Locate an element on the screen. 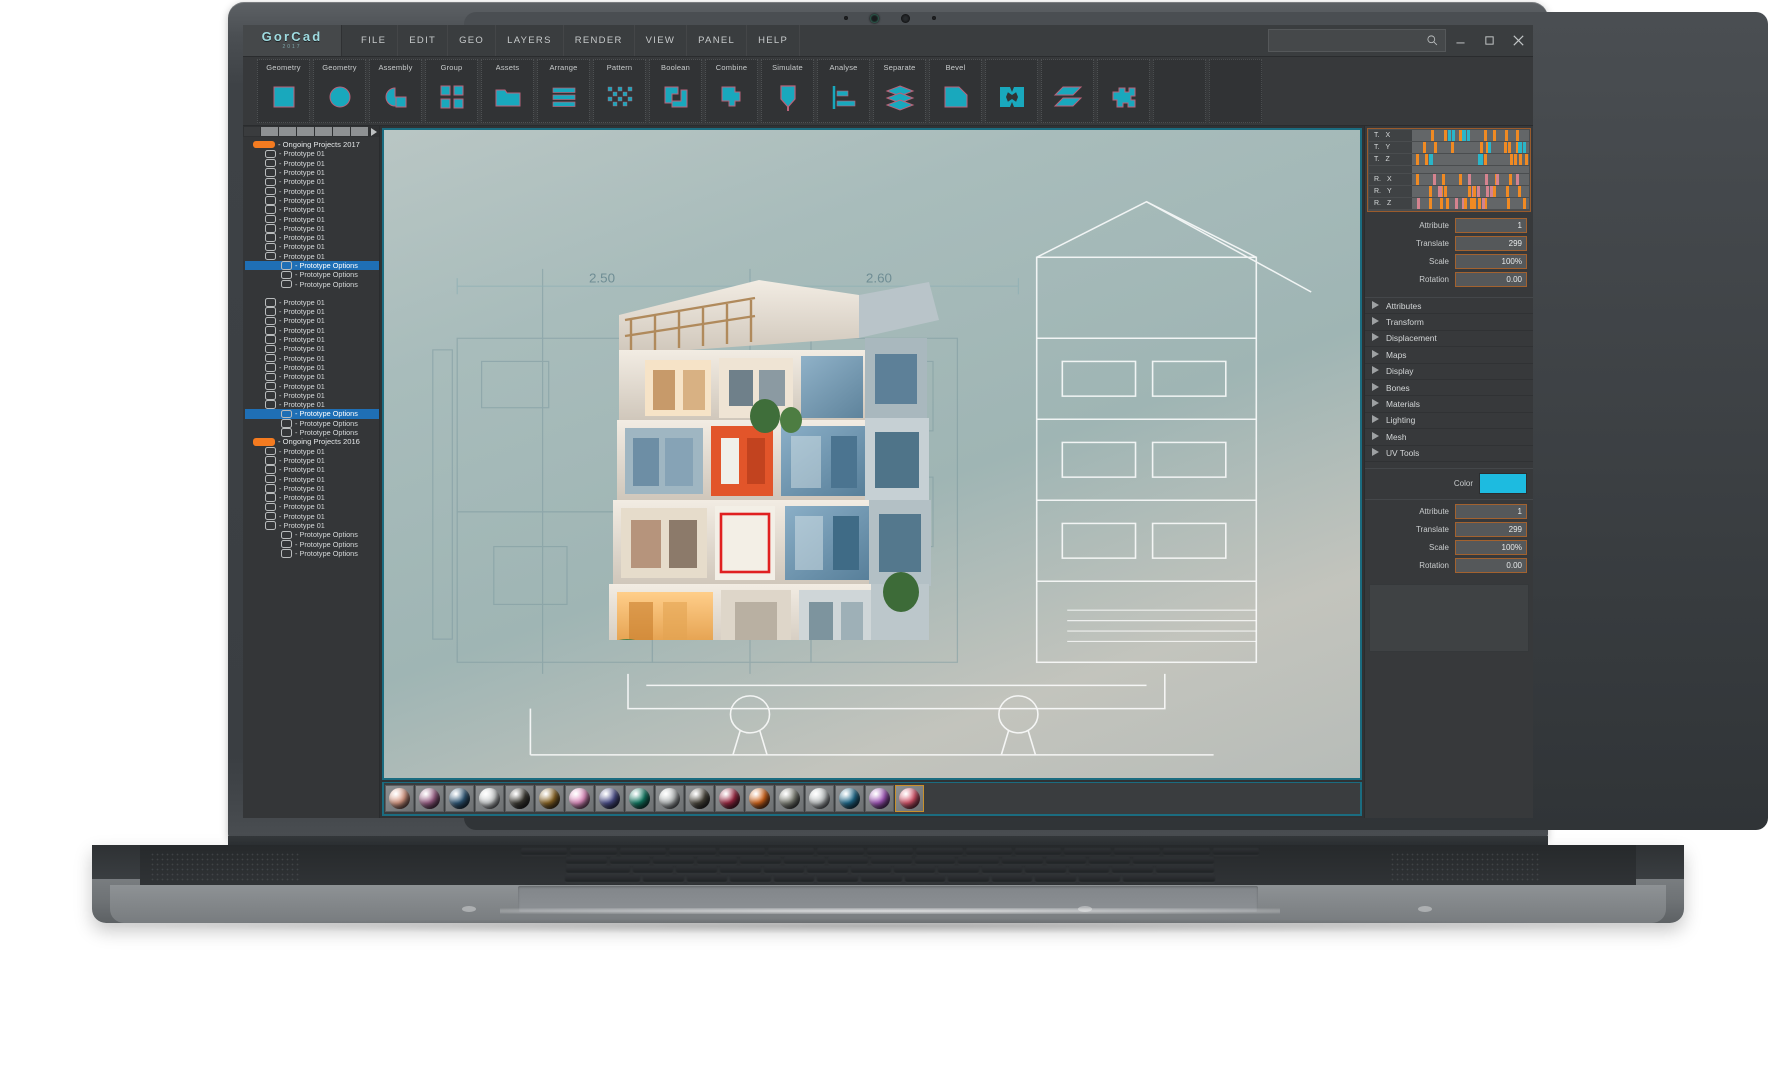  menu-item-file: File is located at coordinates (374, 40).